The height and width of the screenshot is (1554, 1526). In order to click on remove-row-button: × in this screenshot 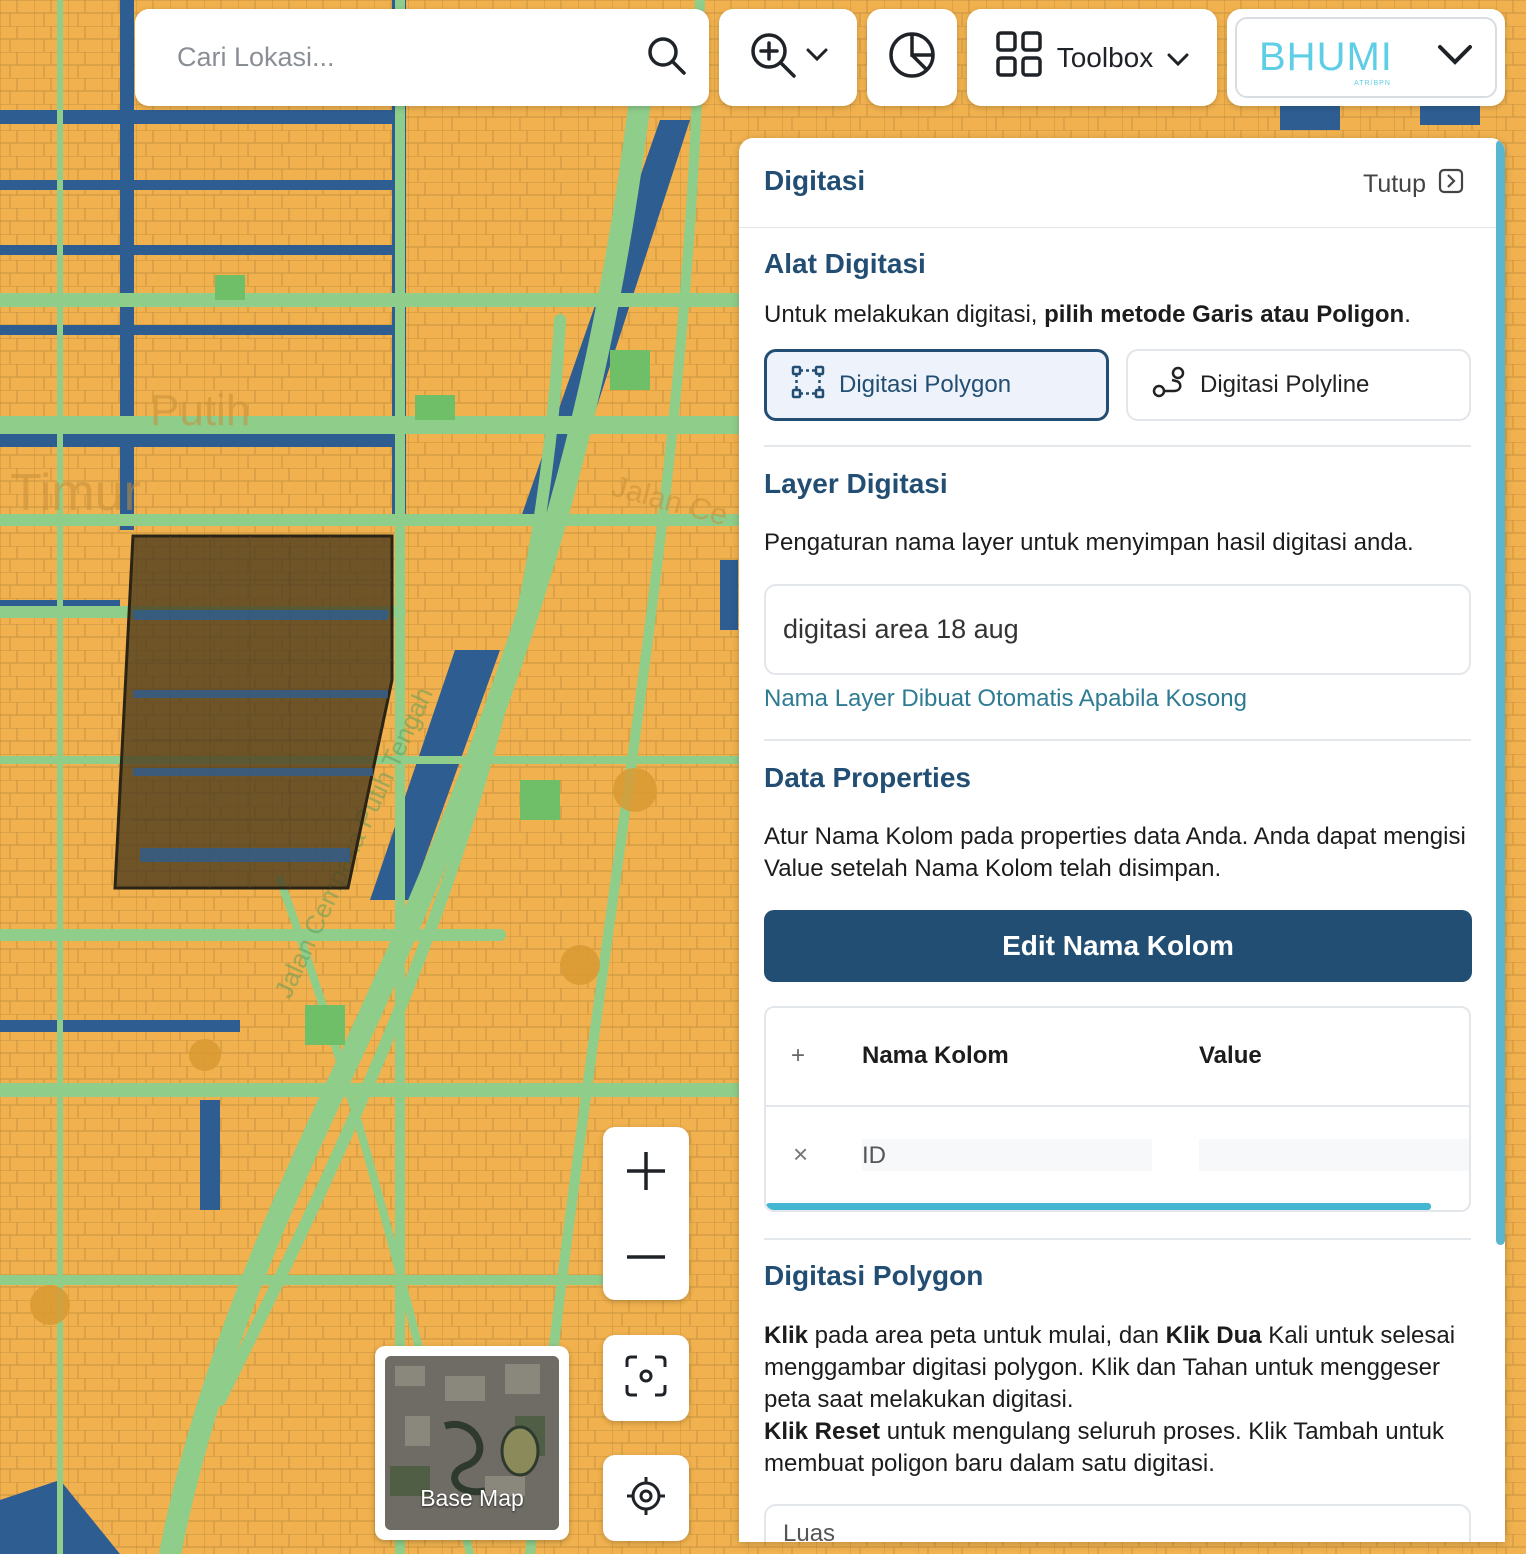, I will do `click(800, 1154)`.